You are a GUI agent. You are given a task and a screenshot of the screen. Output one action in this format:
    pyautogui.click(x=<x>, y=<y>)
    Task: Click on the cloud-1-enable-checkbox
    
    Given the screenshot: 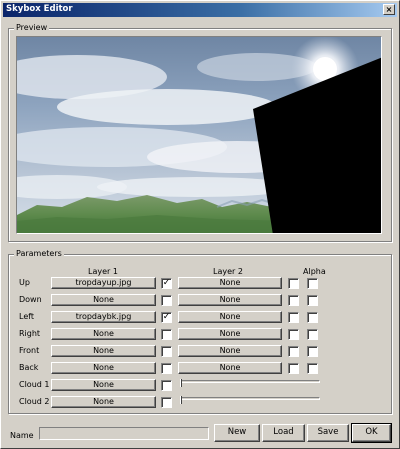 What is the action you would take?
    pyautogui.click(x=166, y=385)
    